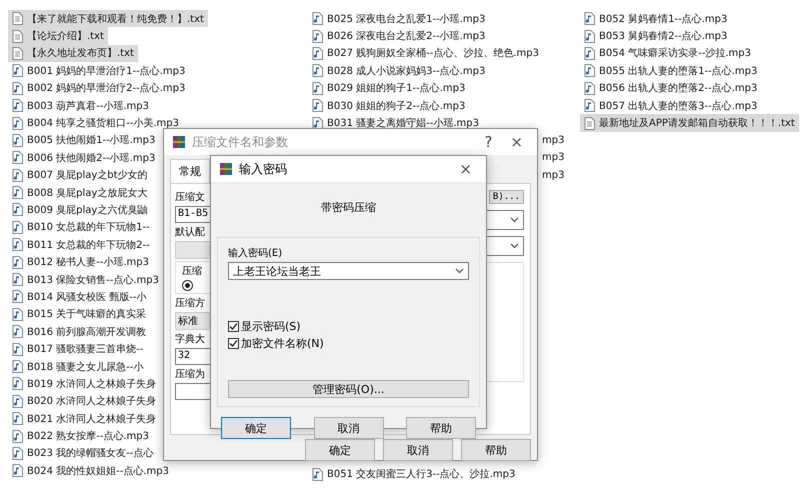 The width and height of the screenshot is (800, 490). What do you see at coordinates (81, 245) in the screenshot?
I see `file-item: B011 女总裁的年下玩物2--` at bounding box center [81, 245].